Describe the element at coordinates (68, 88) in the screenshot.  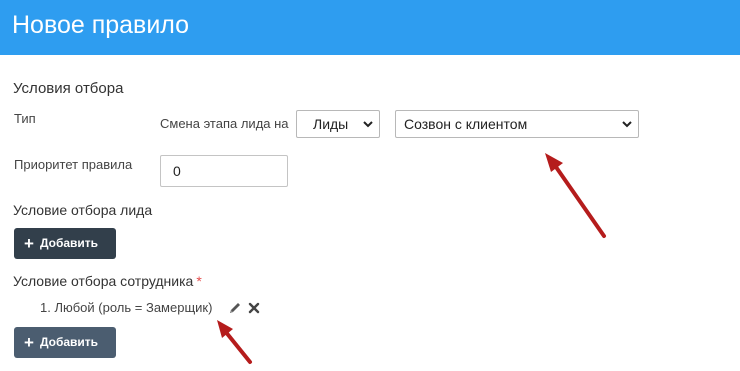
I see `section-title-conditions: Условия отбора` at that location.